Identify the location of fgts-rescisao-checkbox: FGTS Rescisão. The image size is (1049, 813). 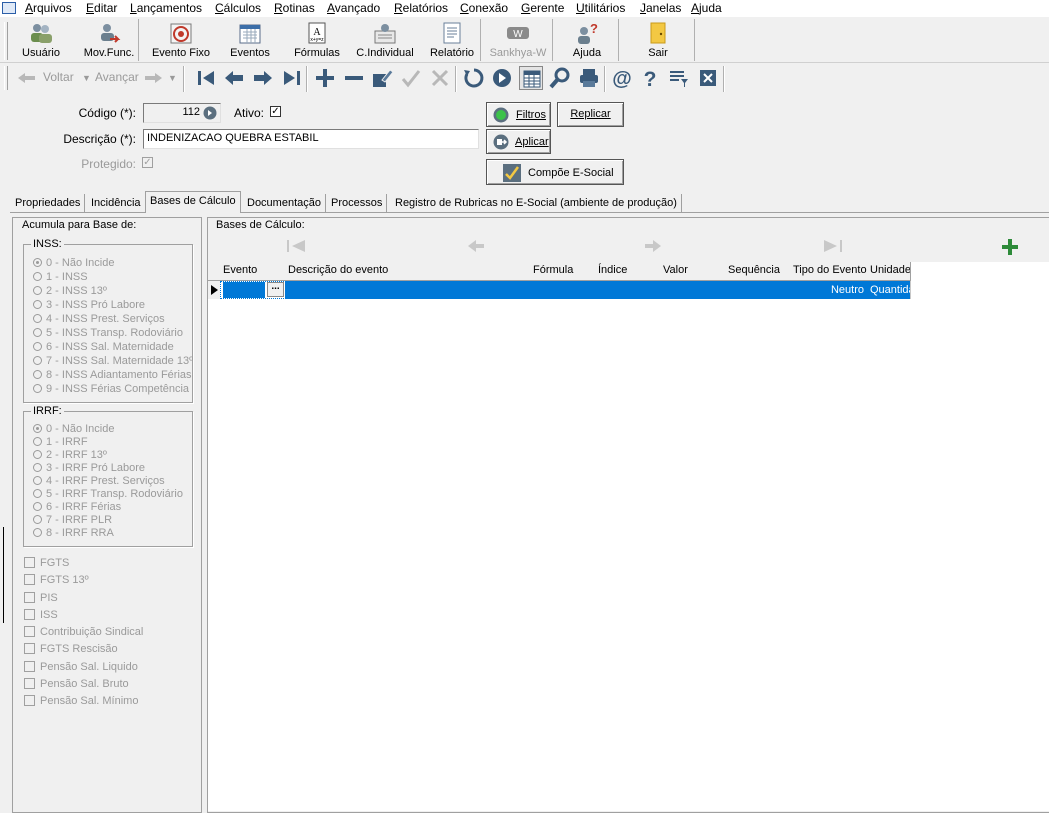
(71, 649).